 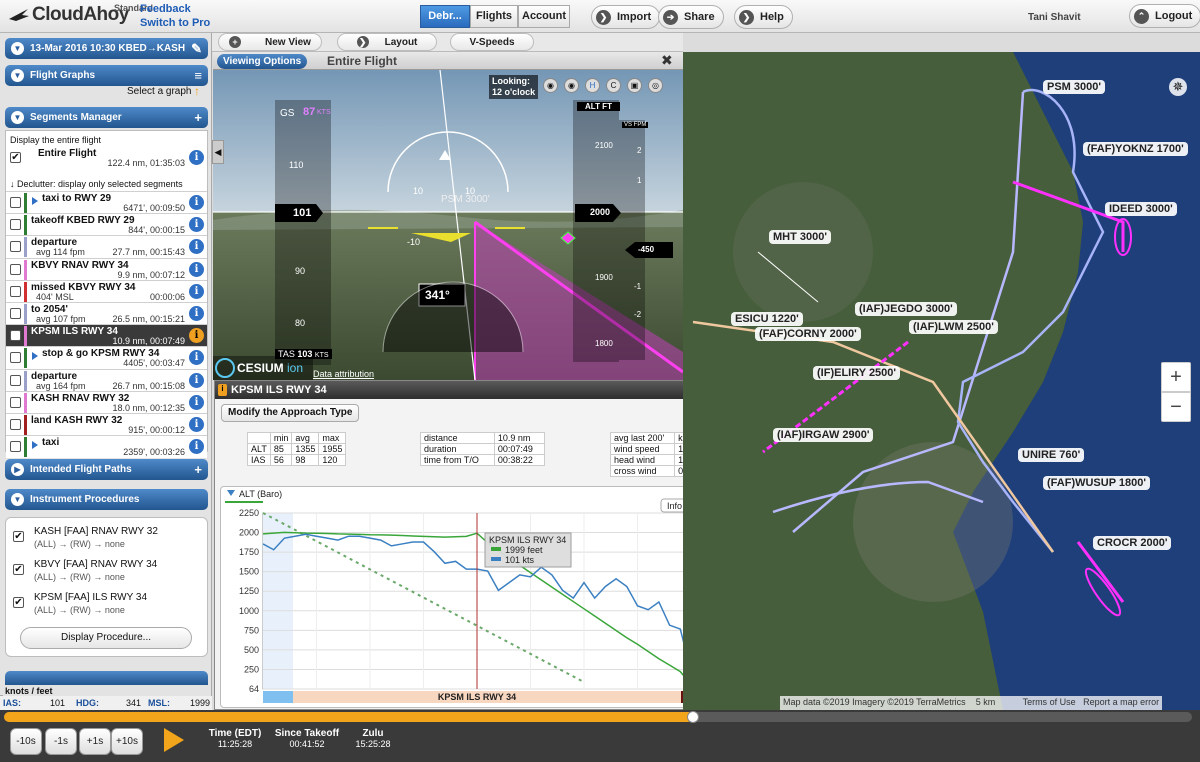 What do you see at coordinates (1141, 209) in the screenshot?
I see `map-waypoint-label: IDEED 3000'` at bounding box center [1141, 209].